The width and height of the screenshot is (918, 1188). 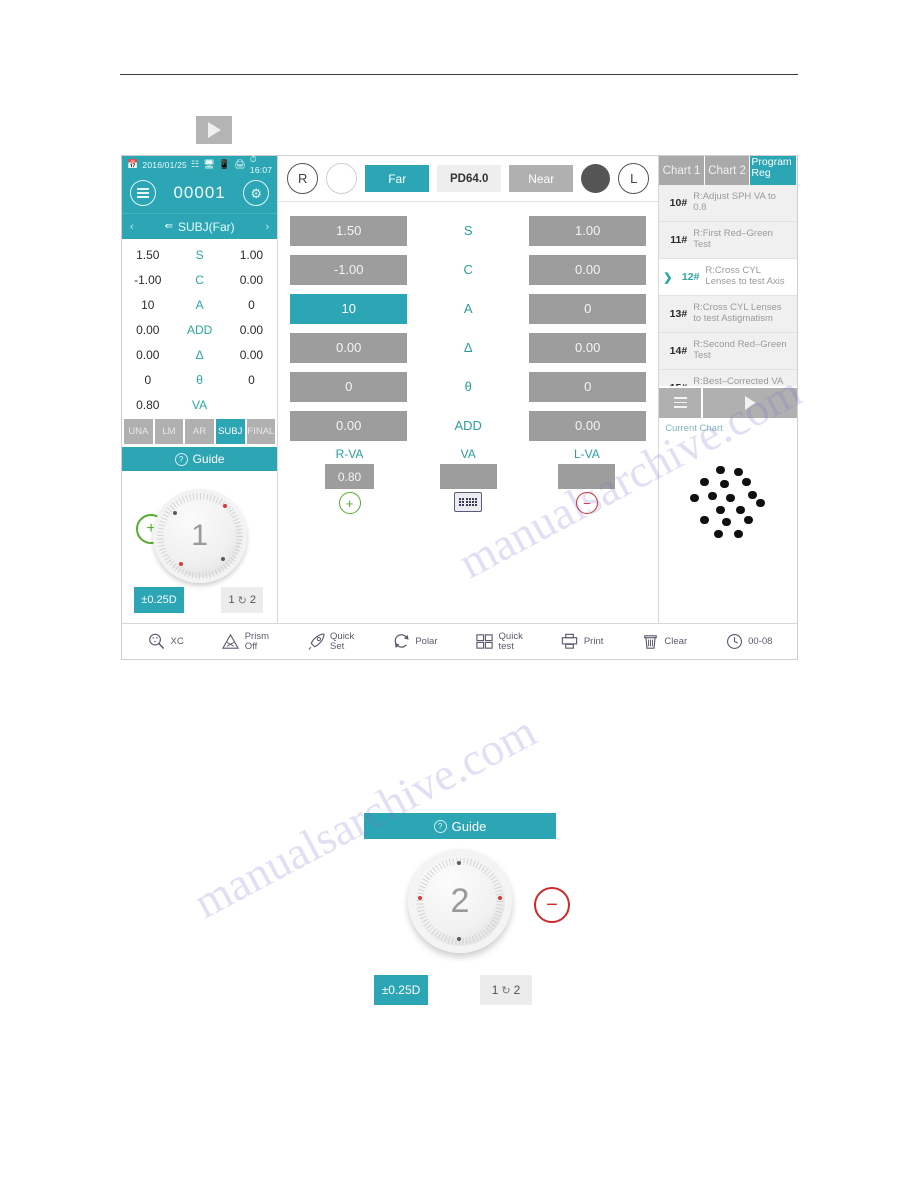 What do you see at coordinates (199, 304) in the screenshot?
I see `cell-label: A` at bounding box center [199, 304].